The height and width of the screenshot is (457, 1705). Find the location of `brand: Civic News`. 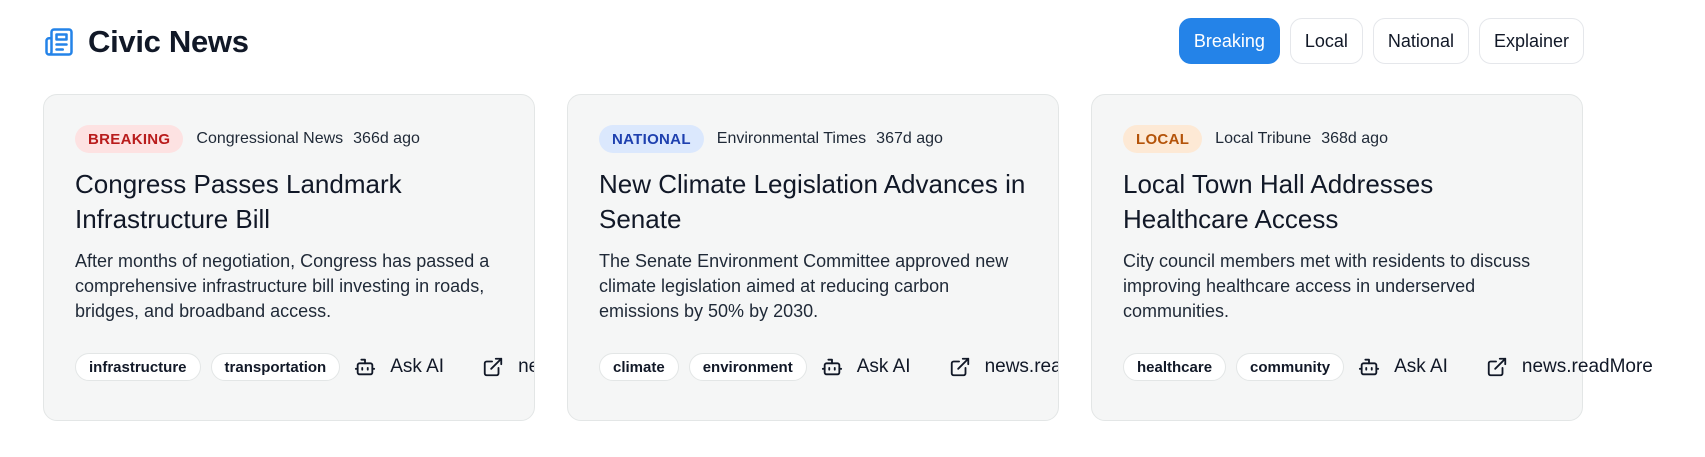

brand: Civic News is located at coordinates (146, 42).